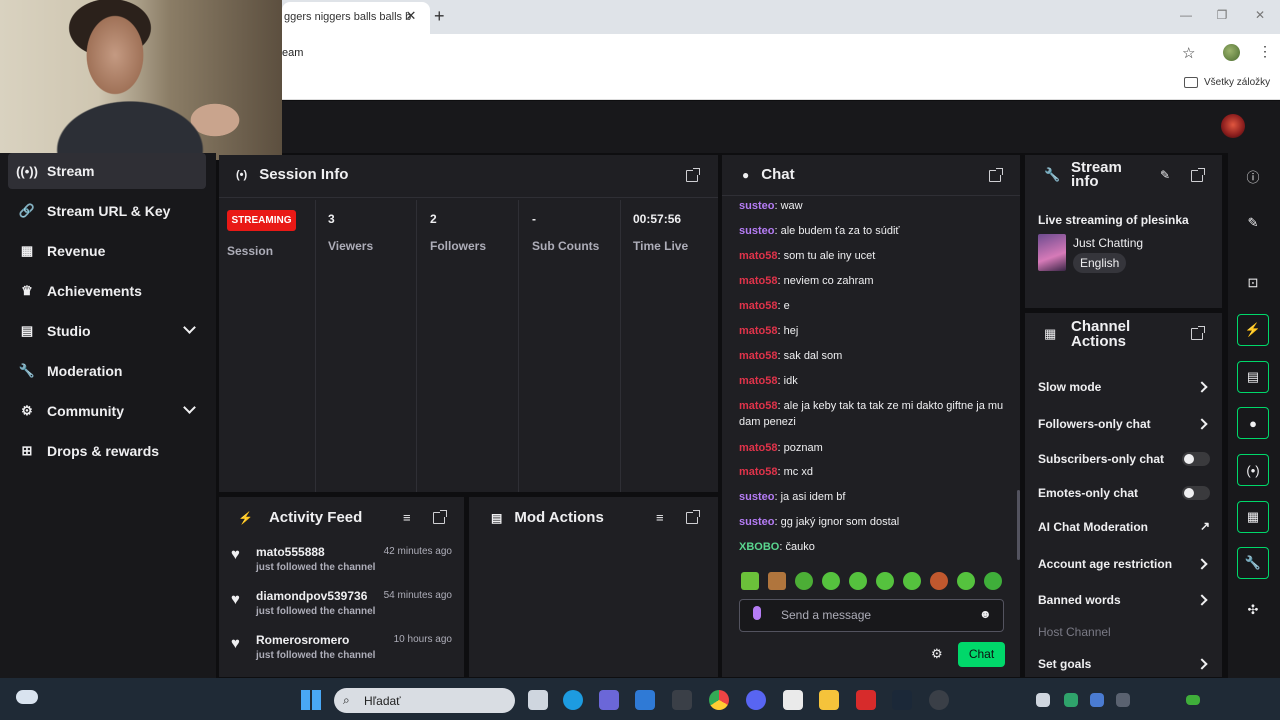 This screenshot has width=1280, height=720. What do you see at coordinates (1222, 15) in the screenshot?
I see `maximize-icon: ❐` at bounding box center [1222, 15].